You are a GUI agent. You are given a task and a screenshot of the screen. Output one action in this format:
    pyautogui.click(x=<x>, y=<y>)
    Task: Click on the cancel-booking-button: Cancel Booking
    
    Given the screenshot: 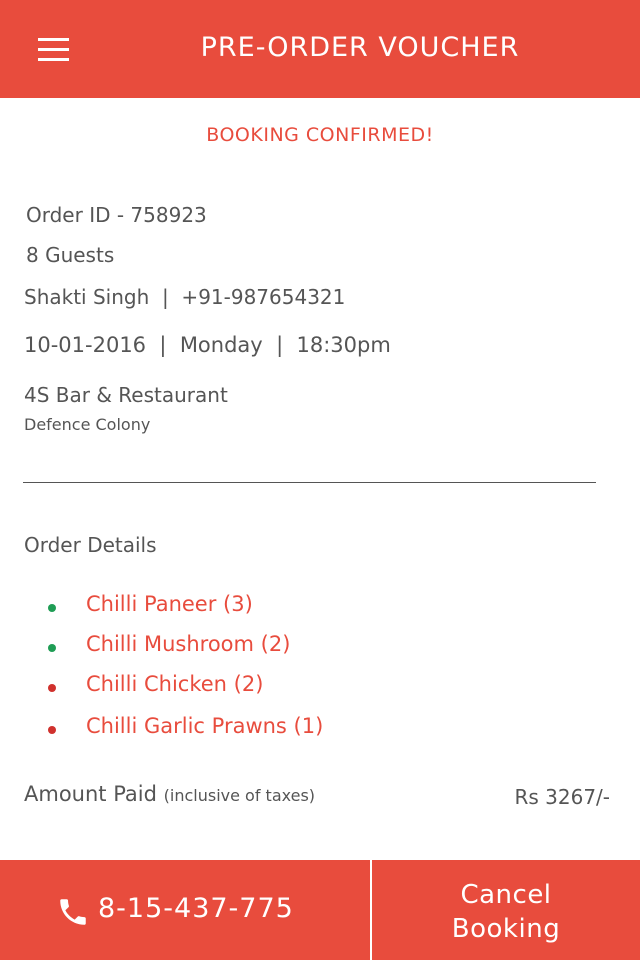 What is the action you would take?
    pyautogui.click(x=506, y=910)
    